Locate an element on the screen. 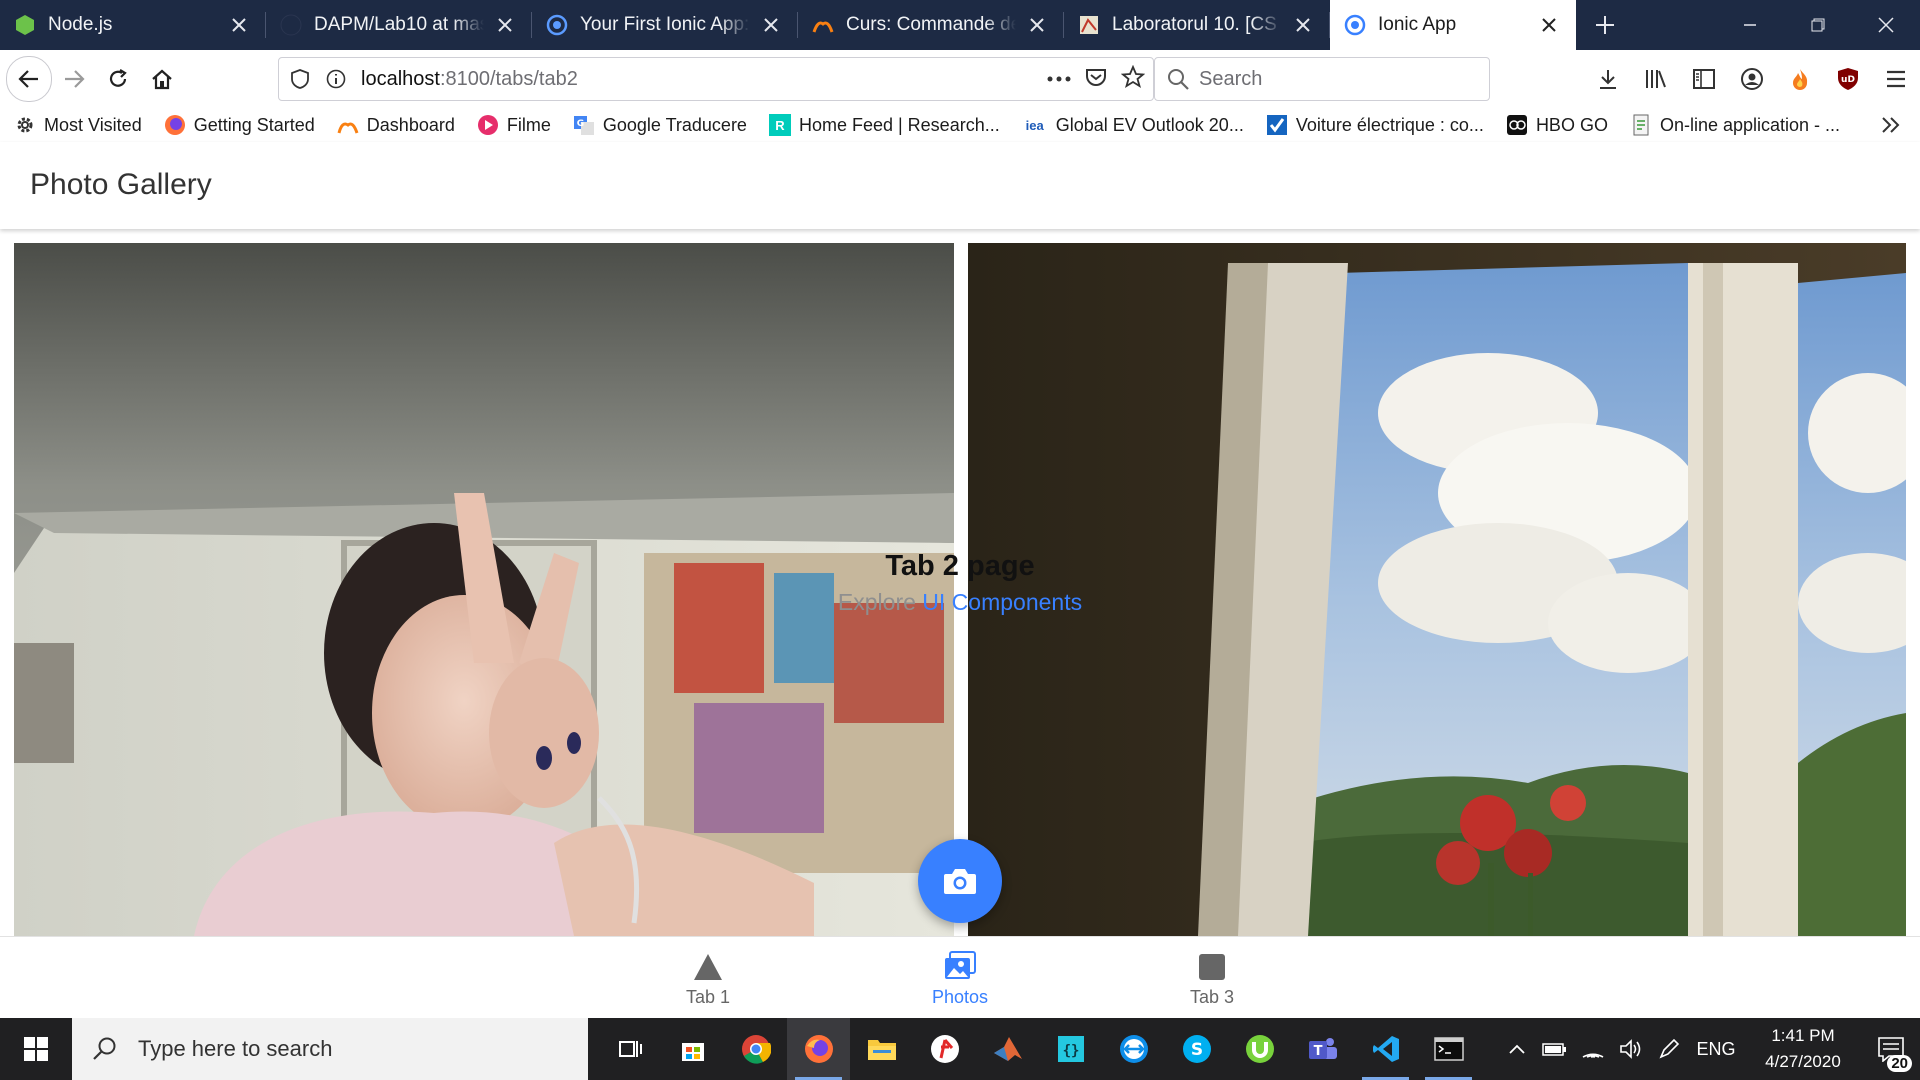 The image size is (1920, 1080). bookmark-star-icon is located at coordinates (1133, 79).